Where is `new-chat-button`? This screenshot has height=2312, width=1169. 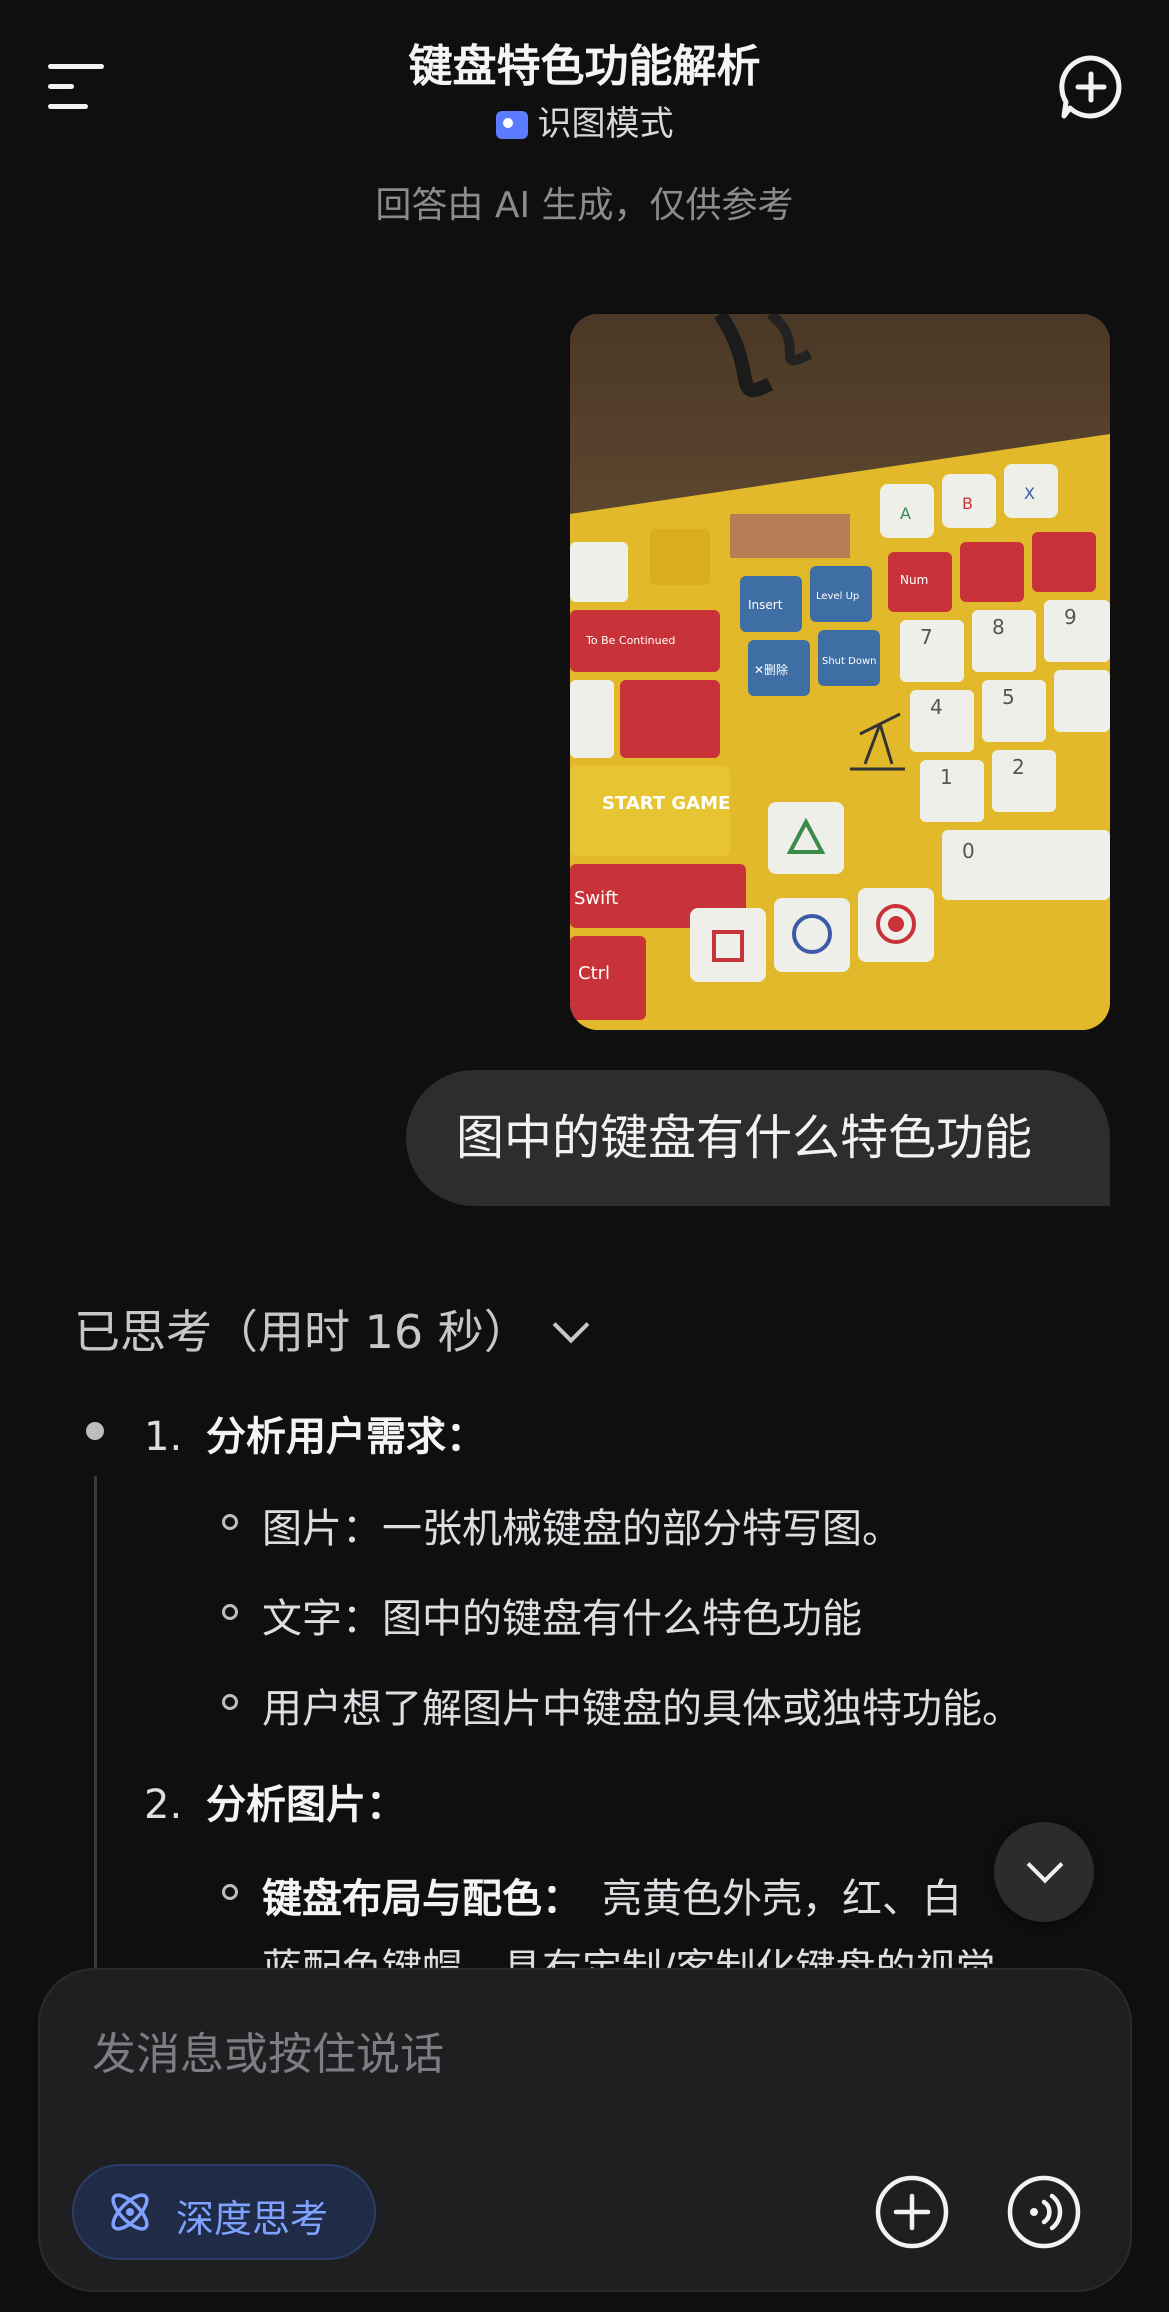
new-chat-button is located at coordinates (1091, 87).